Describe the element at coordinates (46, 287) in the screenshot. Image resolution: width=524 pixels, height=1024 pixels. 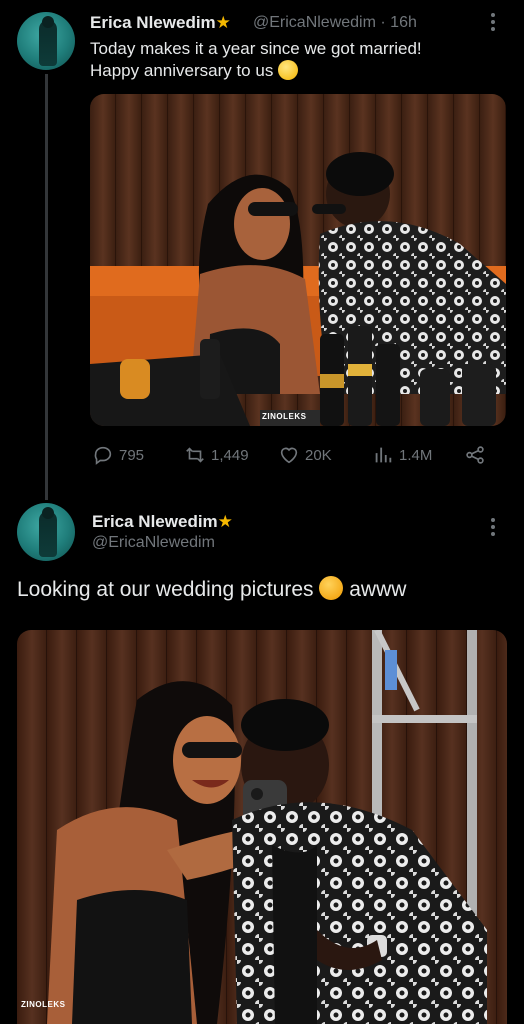
I see `thread-connector` at that location.